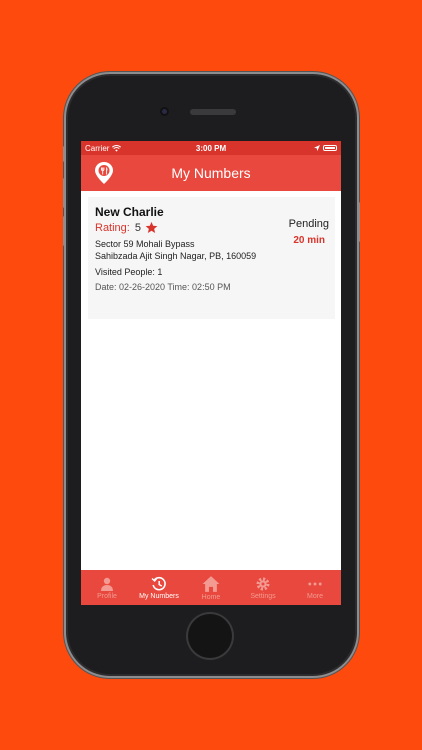  I want to click on rating-value: 5, so click(137, 227).